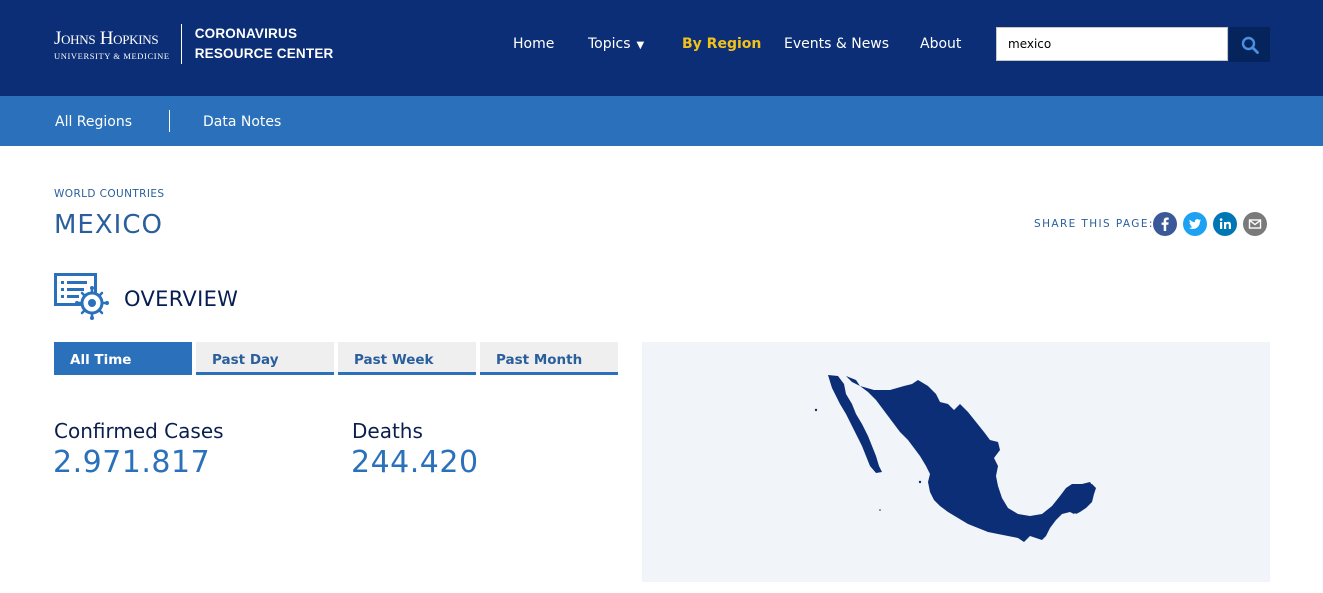 The image size is (1323, 593). Describe the element at coordinates (112, 55) in the screenshot. I see `jhu-wordmark-line2: University & Medicine` at that location.